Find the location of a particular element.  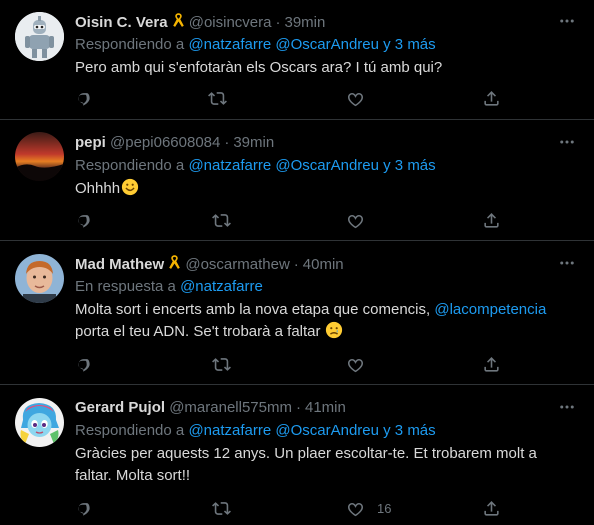

robot-avatar-icon is located at coordinates (39, 36).